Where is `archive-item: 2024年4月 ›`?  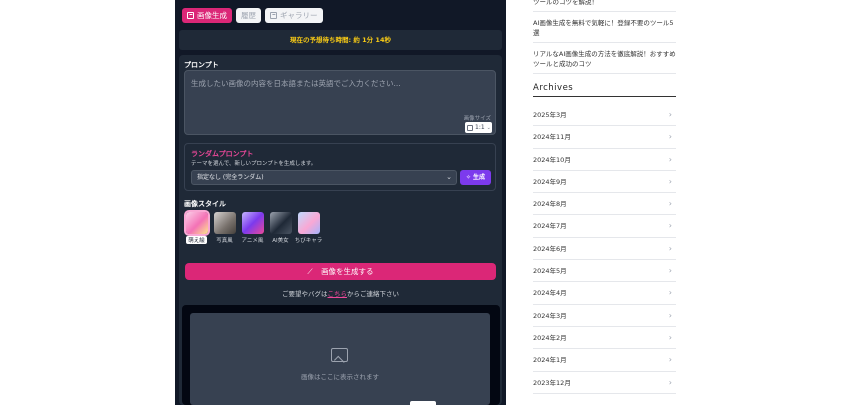
archive-item: 2024年4月 › is located at coordinates (604, 293).